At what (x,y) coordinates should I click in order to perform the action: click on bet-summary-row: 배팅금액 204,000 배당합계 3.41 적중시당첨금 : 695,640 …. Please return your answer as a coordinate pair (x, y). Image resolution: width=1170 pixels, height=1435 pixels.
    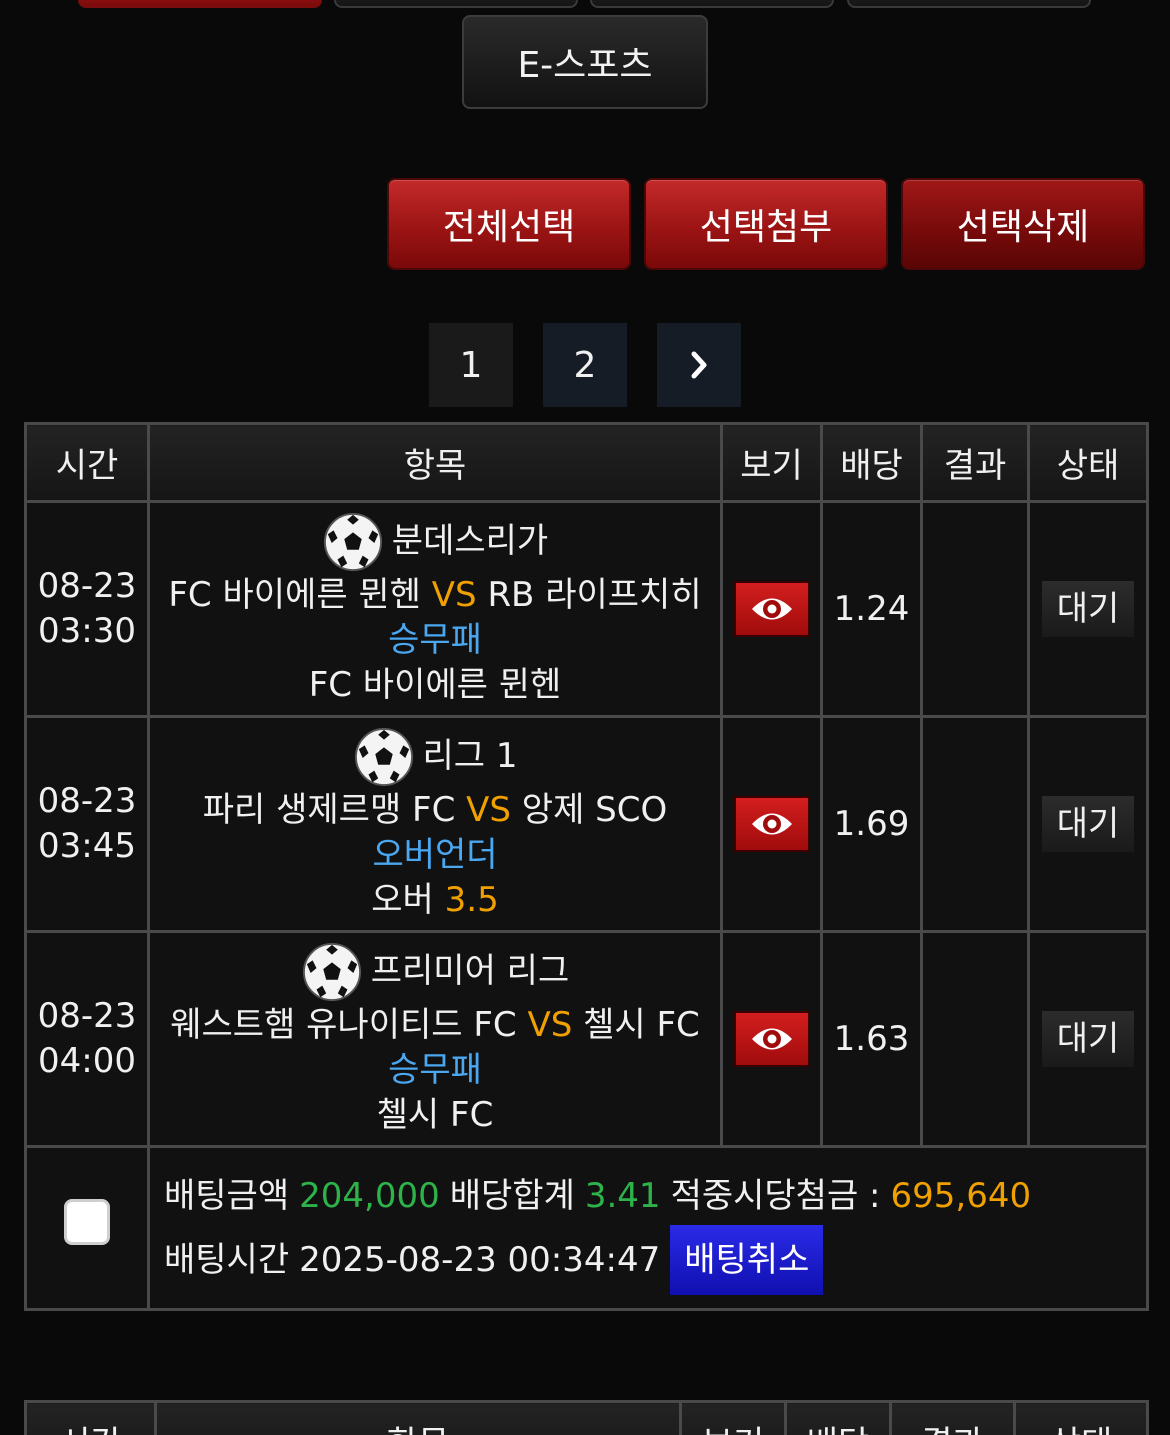
    Looking at the image, I should click on (586, 1228).